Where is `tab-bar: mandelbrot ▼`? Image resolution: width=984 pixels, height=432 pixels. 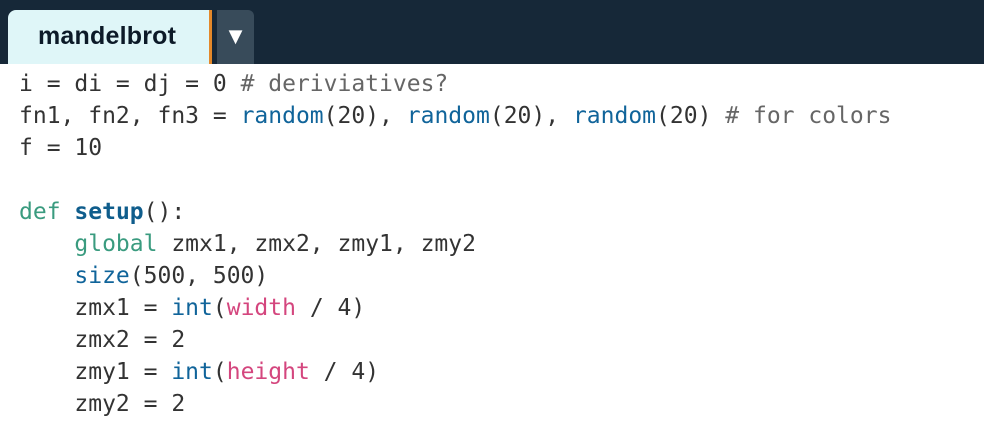 tab-bar: mandelbrot ▼ is located at coordinates (492, 32).